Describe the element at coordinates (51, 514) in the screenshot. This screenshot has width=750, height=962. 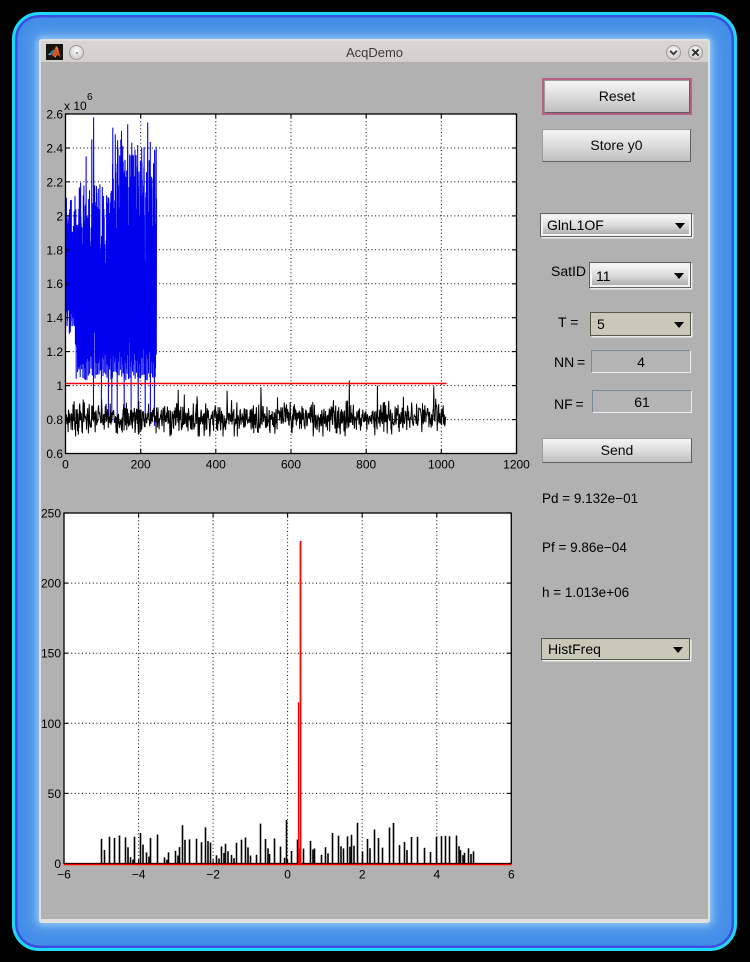
I see `svg-text: 250` at that location.